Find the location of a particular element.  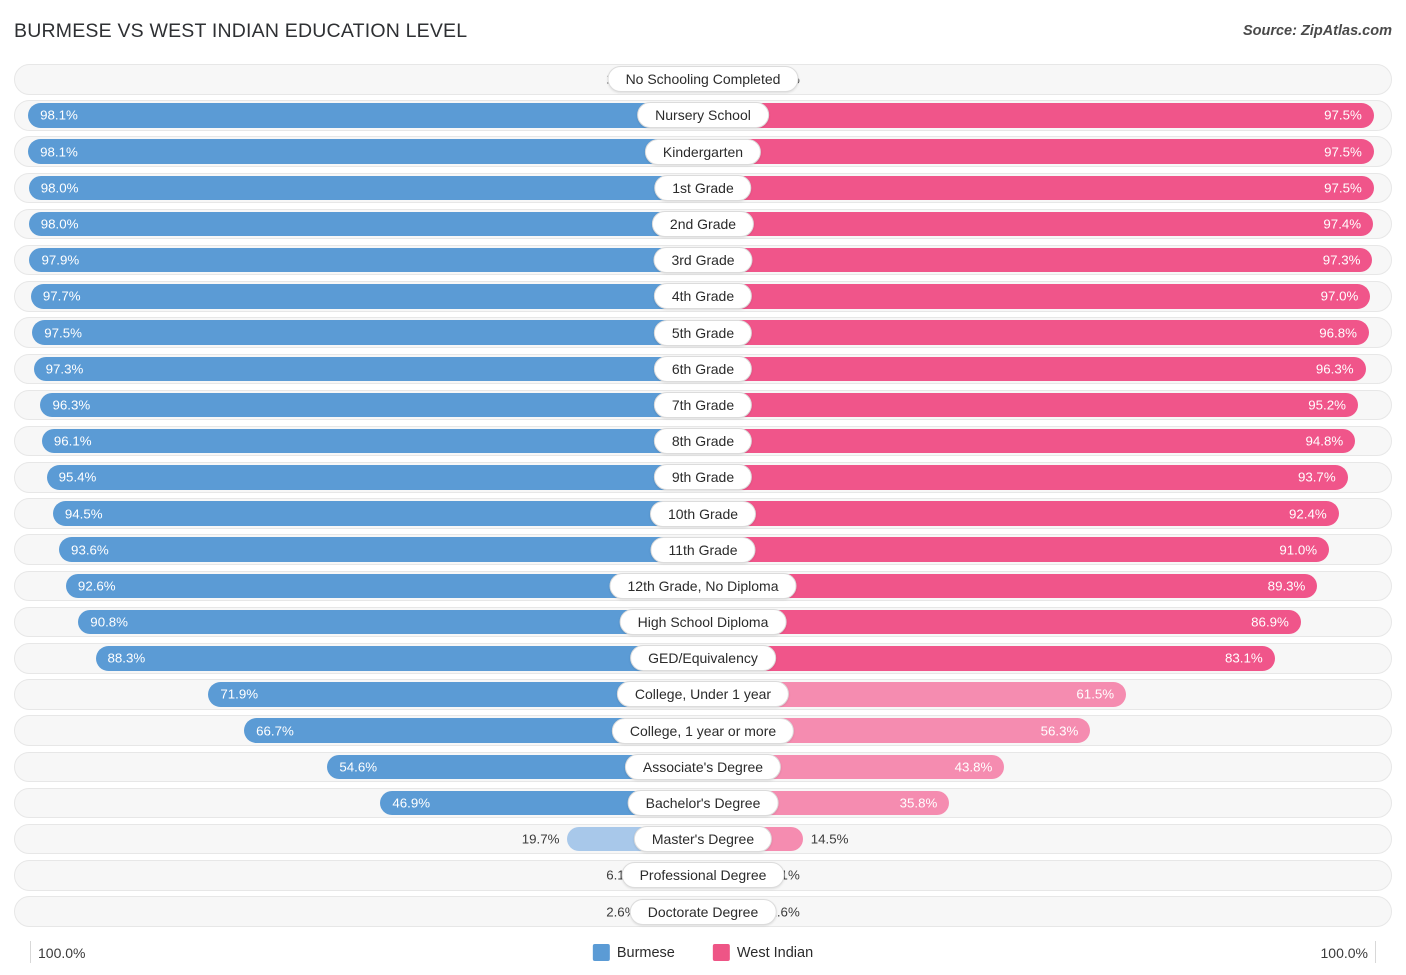

table-row: 71.9% 61.5% College, Under 1 year is located at coordinates (703, 694).